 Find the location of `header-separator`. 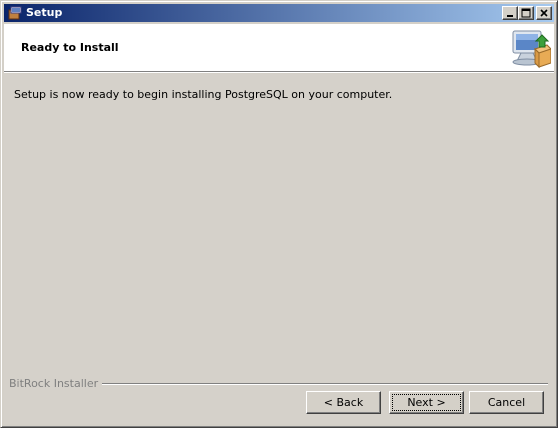

header-separator is located at coordinates (279, 72).